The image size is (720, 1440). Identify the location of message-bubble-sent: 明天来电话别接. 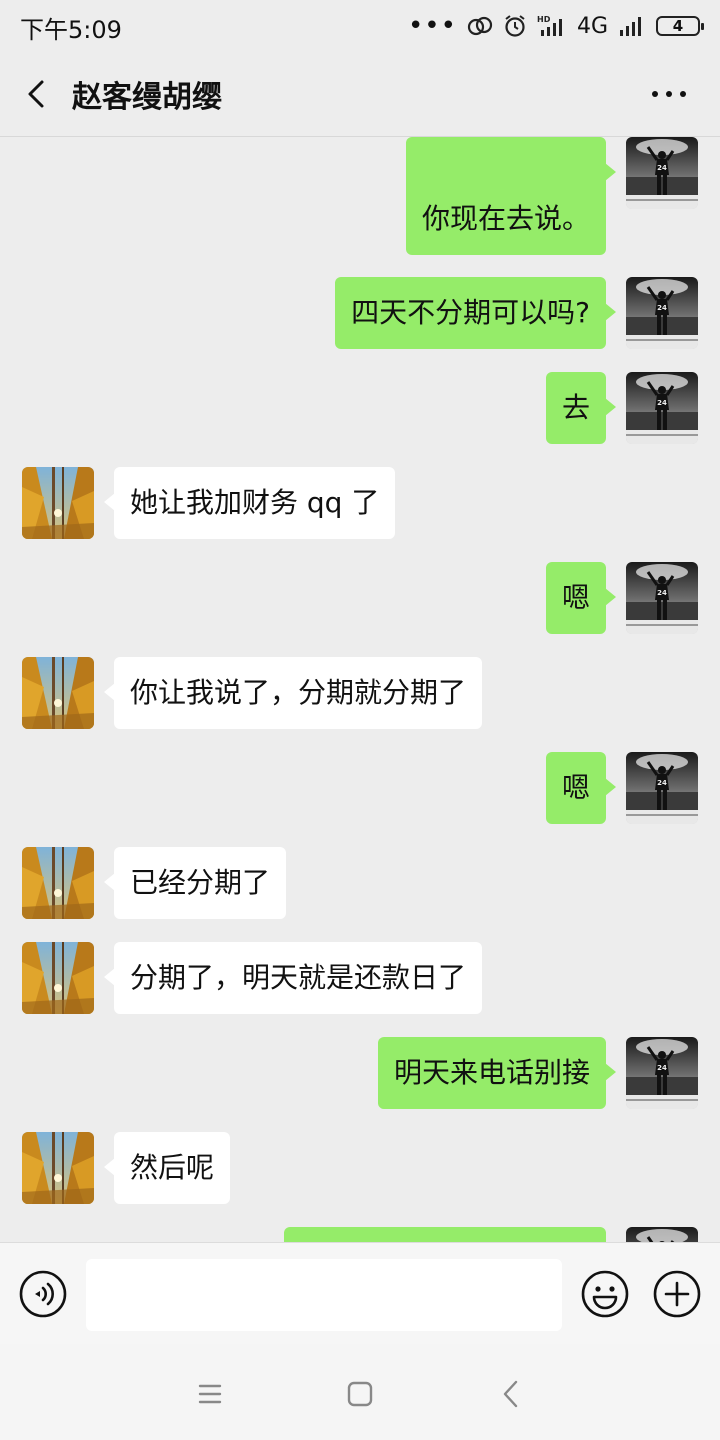
(497, 1073).